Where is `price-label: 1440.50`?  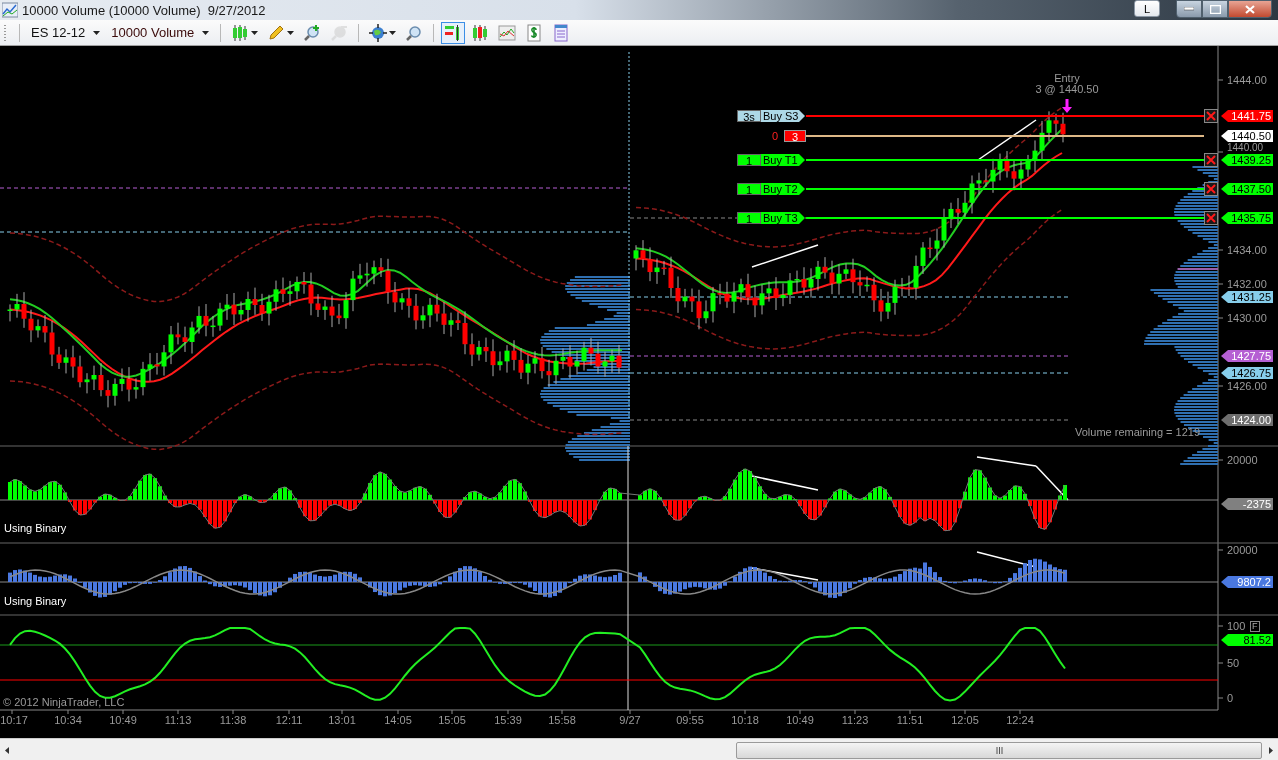 price-label: 1440.50 is located at coordinates (1247, 136).